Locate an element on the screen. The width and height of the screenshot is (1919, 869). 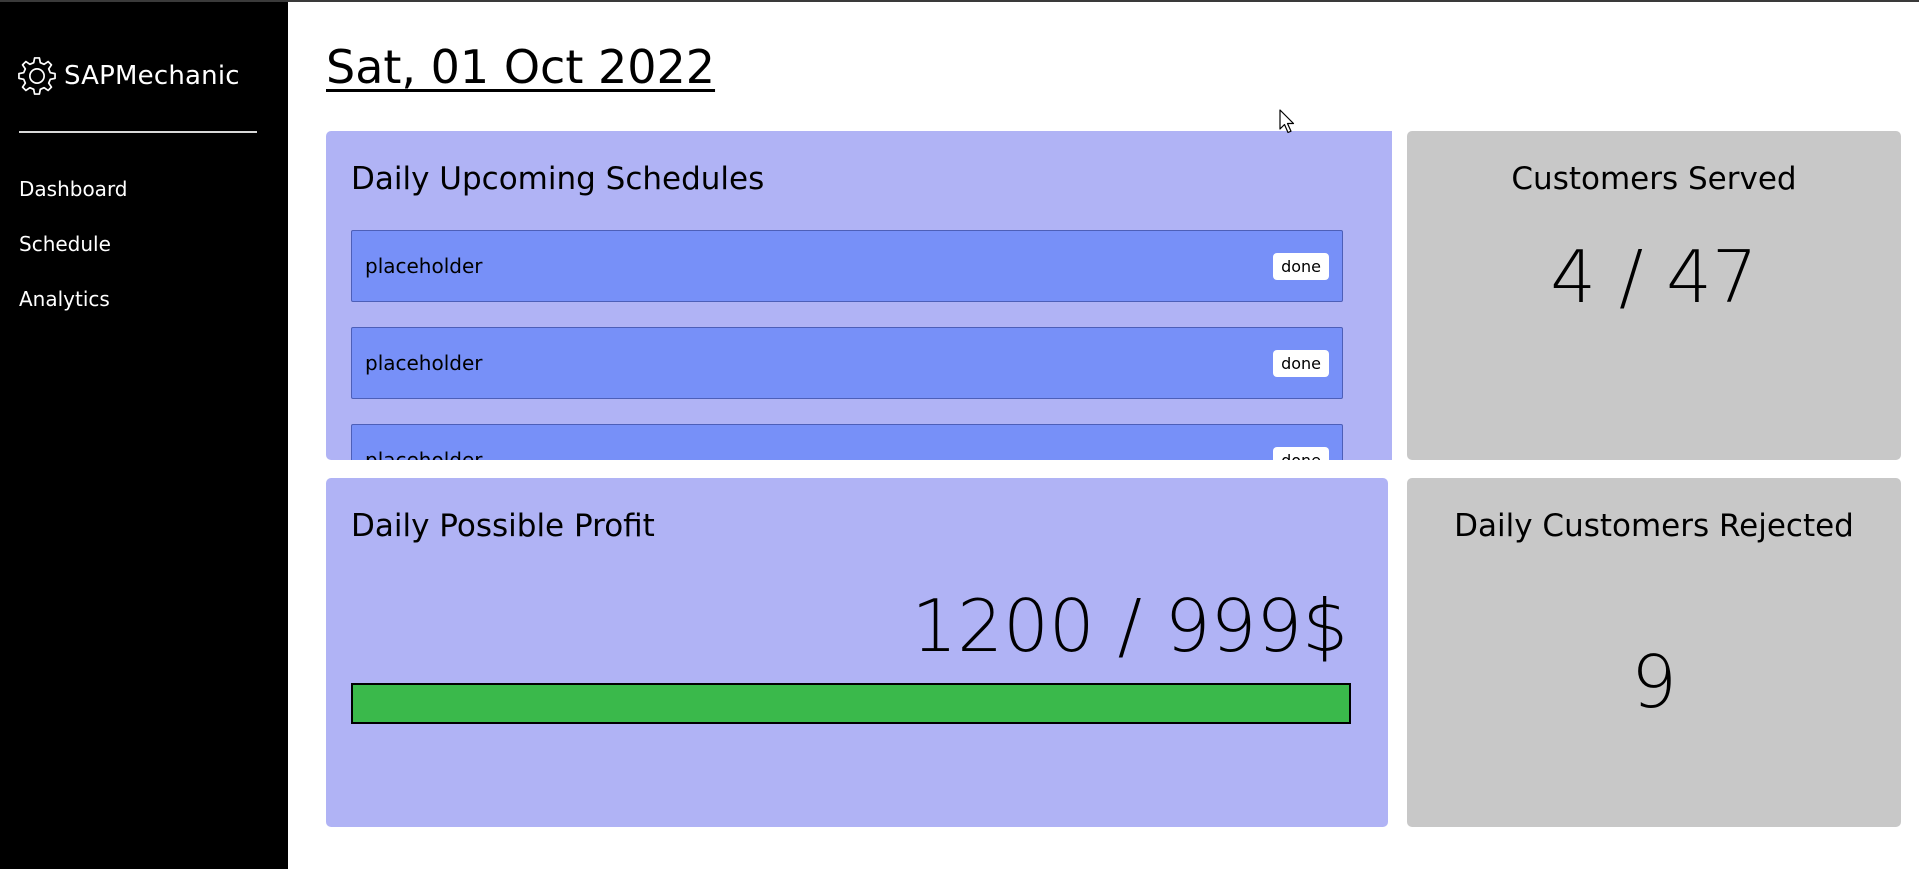
sidebar: SAPMechanic Dashboard Schedule Analytics is located at coordinates (144, 435).